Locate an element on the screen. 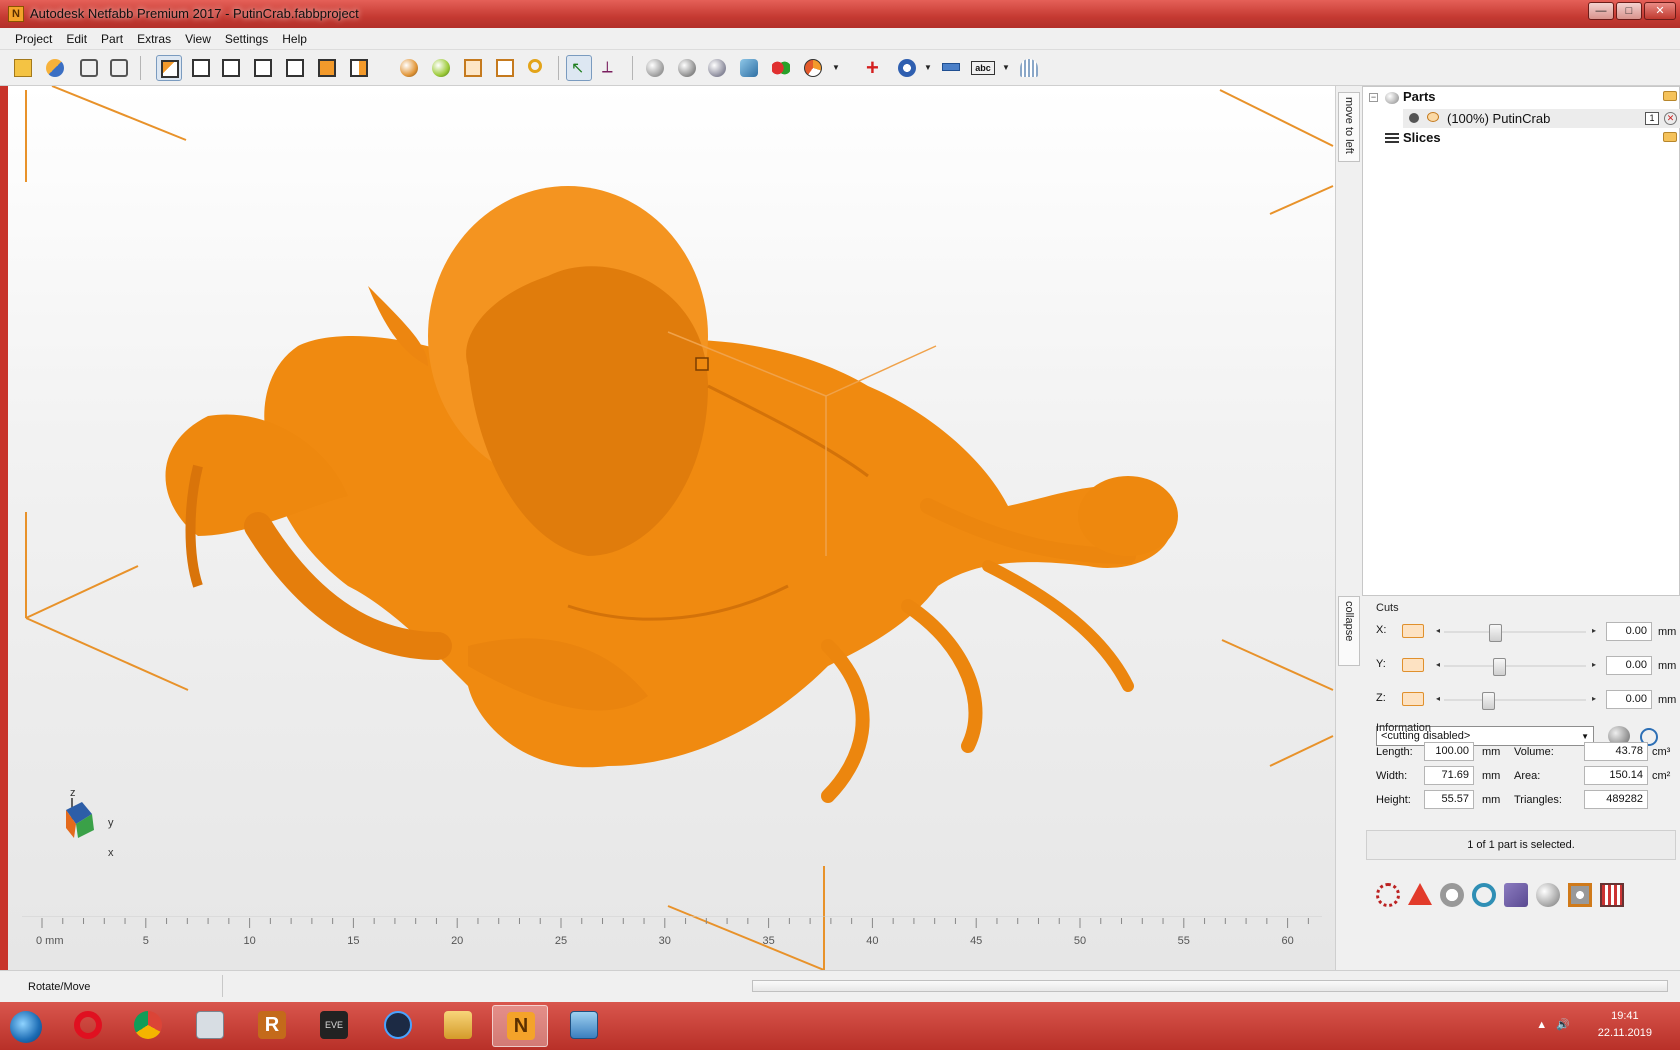  taskbar-explorer is located at coordinates (458, 1026).